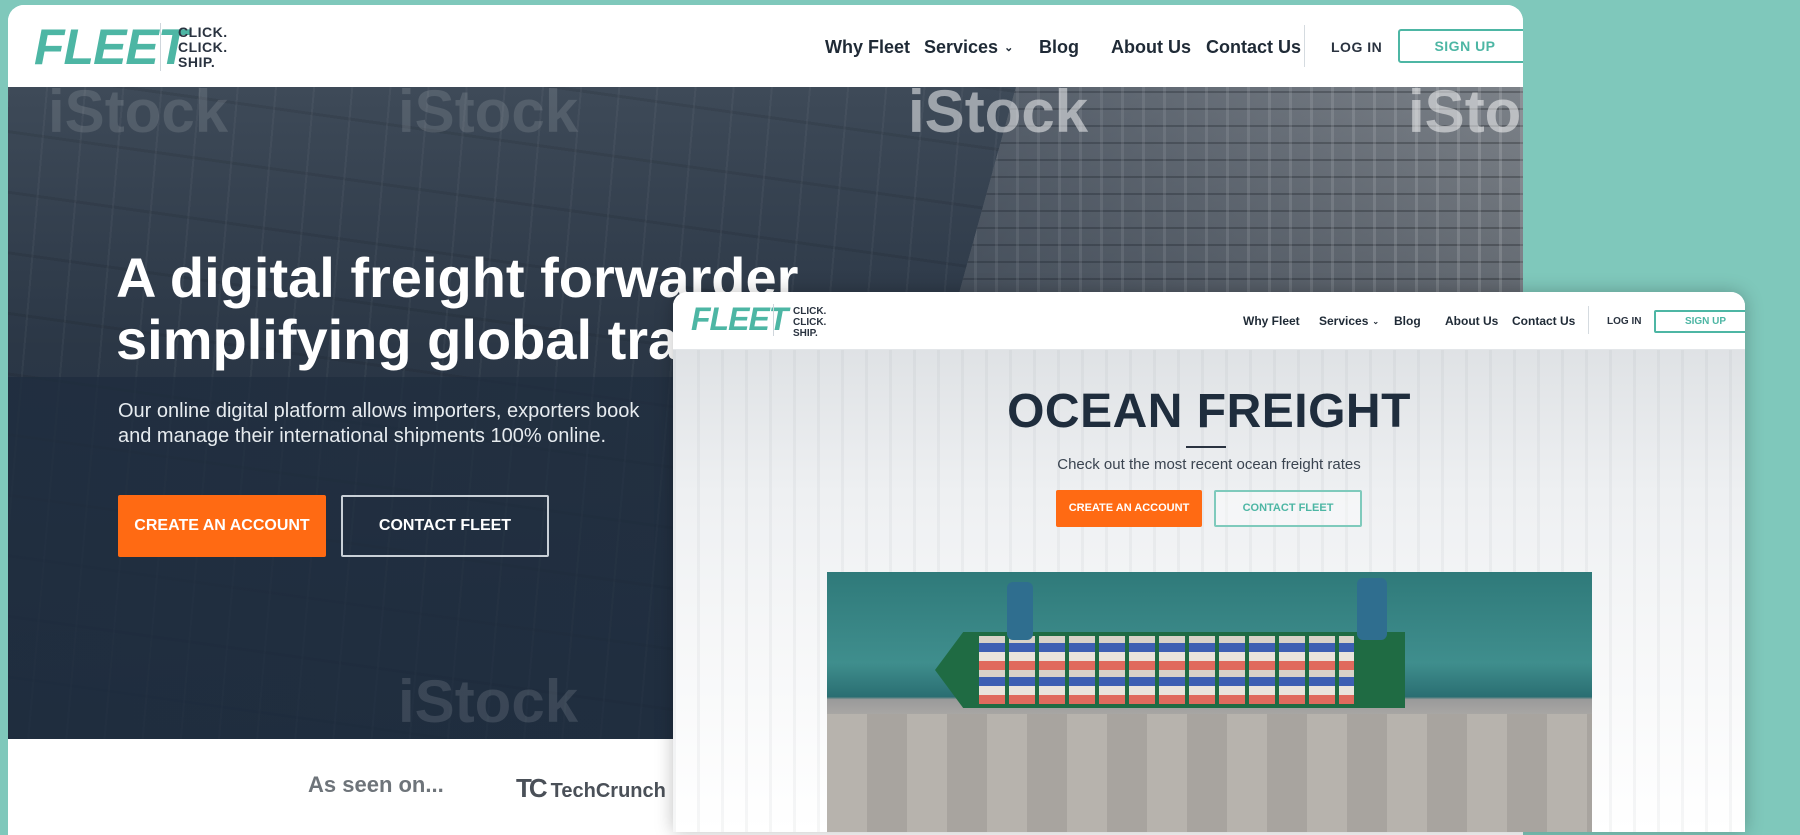 The image size is (1800, 835). I want to click on contact-fleet-button: CONTACT FLEET, so click(445, 526).